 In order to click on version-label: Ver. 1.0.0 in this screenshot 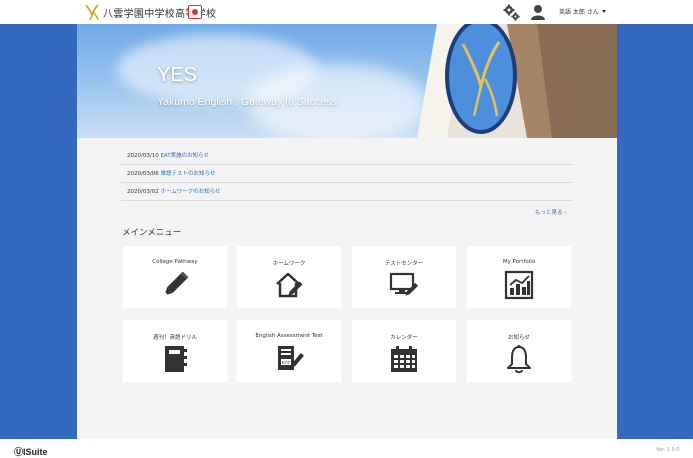, I will do `click(668, 450)`.